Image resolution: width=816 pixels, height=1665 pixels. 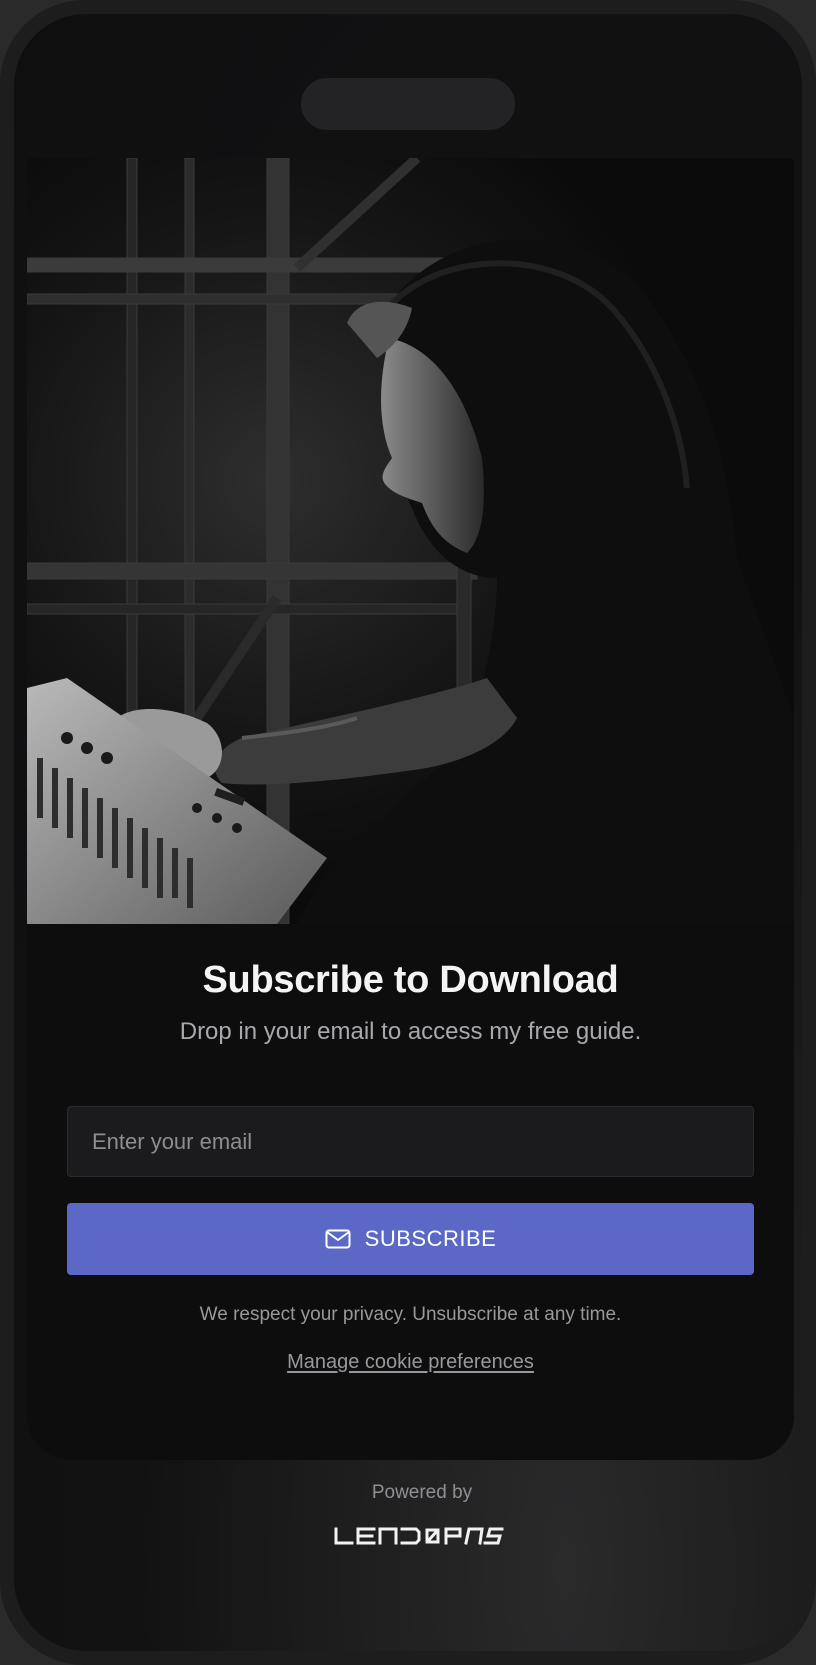 I want to click on leadpass-logo, so click(x=422, y=1536).